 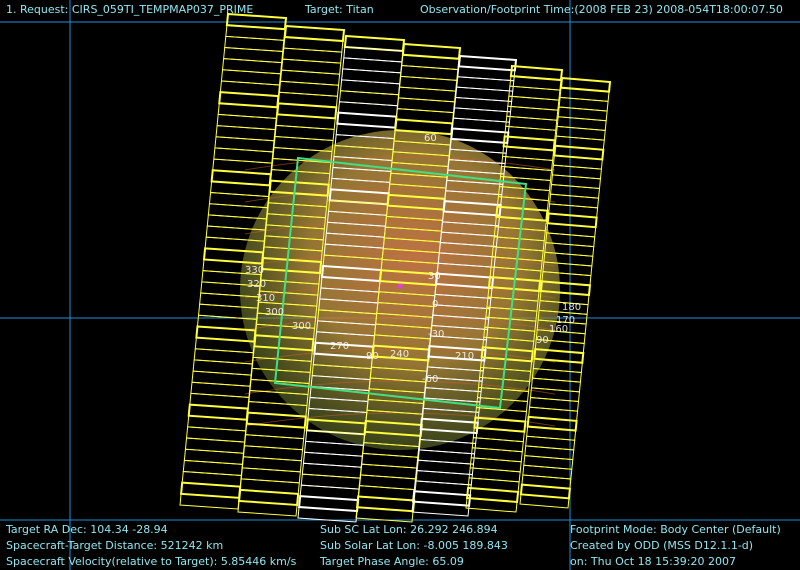 What do you see at coordinates (275, 312) in the screenshot?
I see `lon-label-left-4: 300` at bounding box center [275, 312].